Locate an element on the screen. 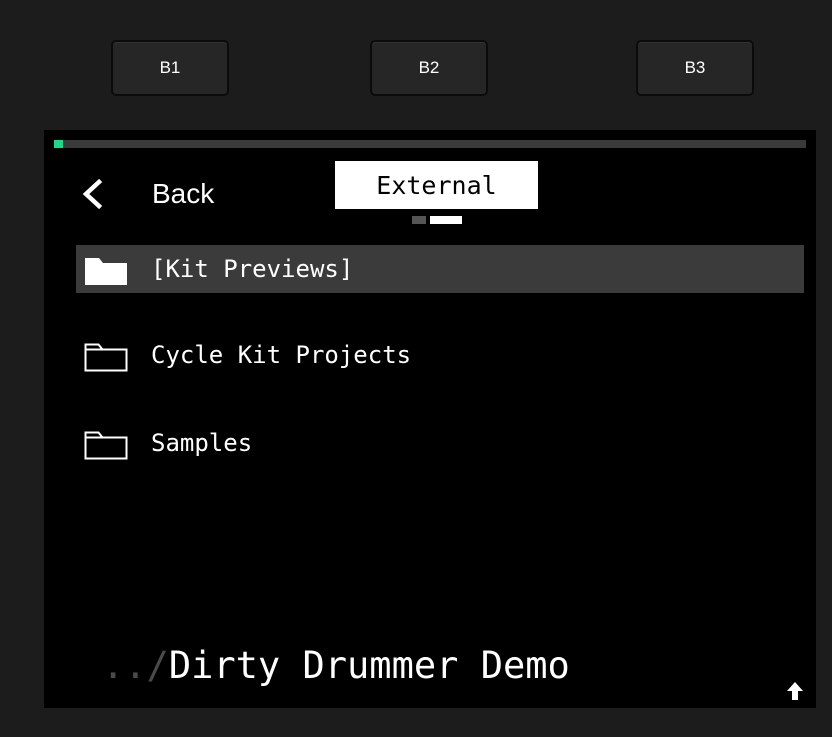 The height and width of the screenshot is (737, 832). path-prefix: ../ is located at coordinates (135, 665).